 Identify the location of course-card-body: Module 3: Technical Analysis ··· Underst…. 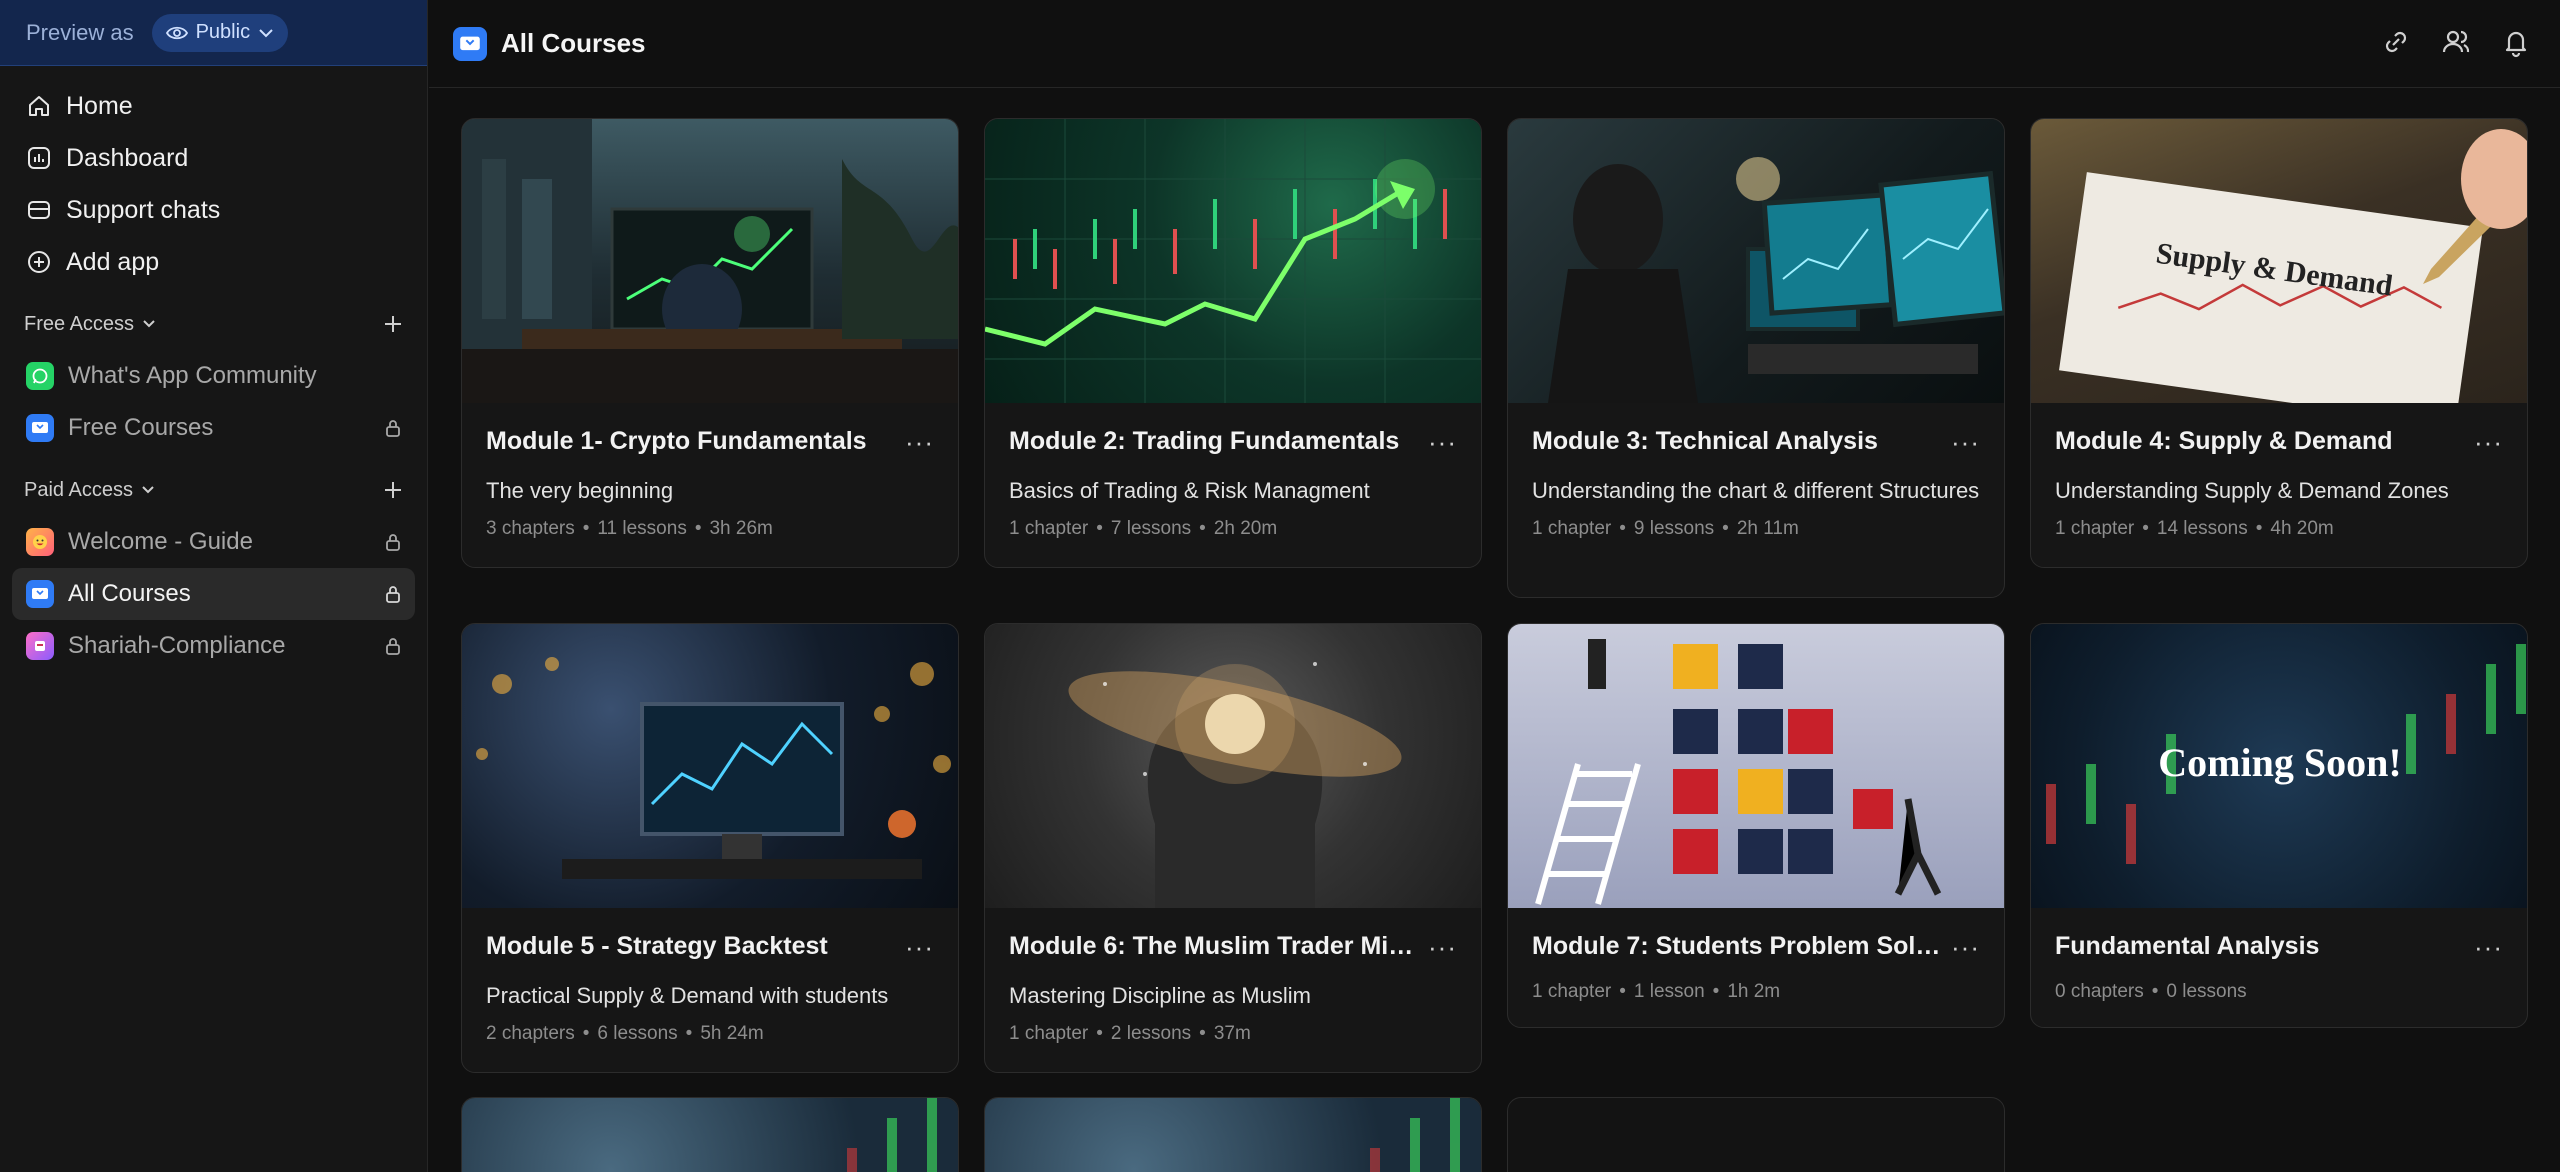
(1756, 471).